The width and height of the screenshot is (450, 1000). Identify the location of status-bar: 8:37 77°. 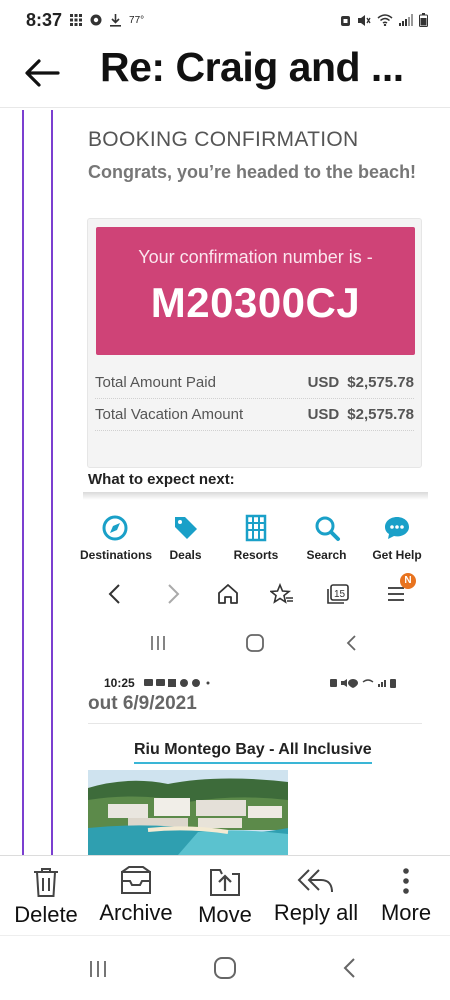
(225, 20).